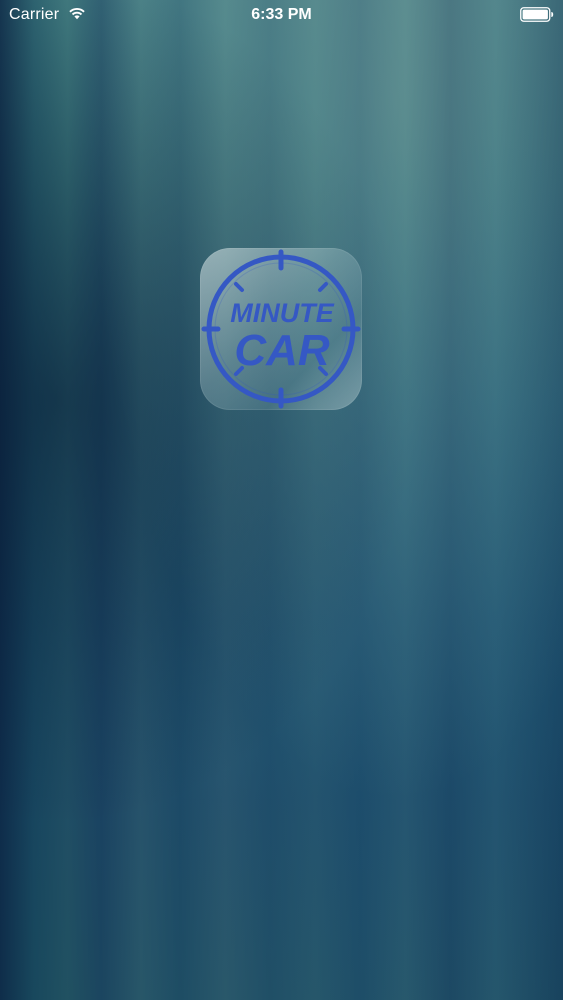 The image size is (563, 1000). I want to click on status-bar: Carrier 6:33 PM, so click(281, 15).